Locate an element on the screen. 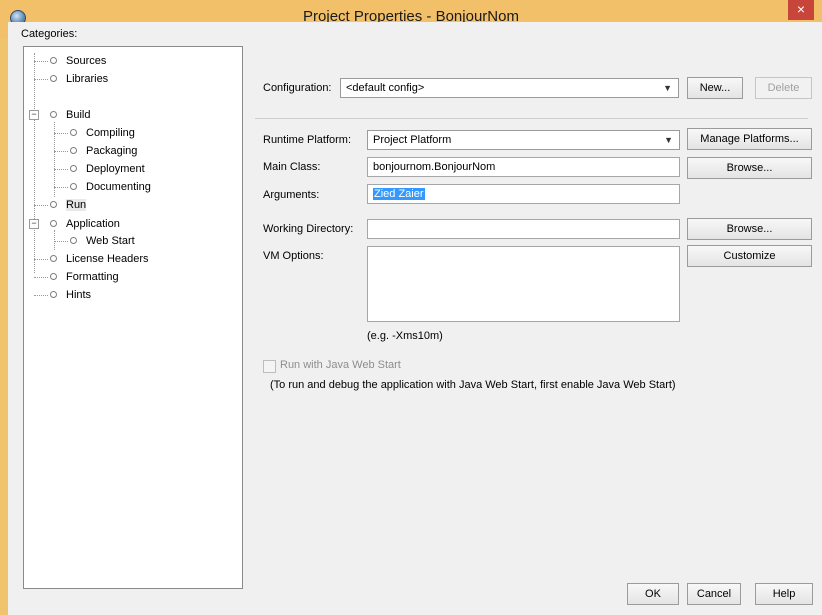  configuration-select: <default config> ▼ is located at coordinates (509, 88).